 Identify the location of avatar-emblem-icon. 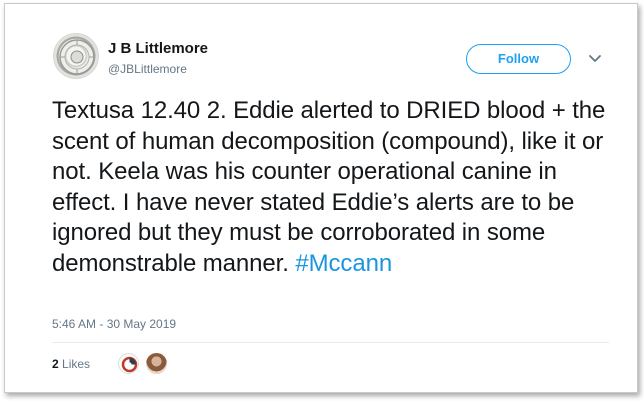
(77, 57).